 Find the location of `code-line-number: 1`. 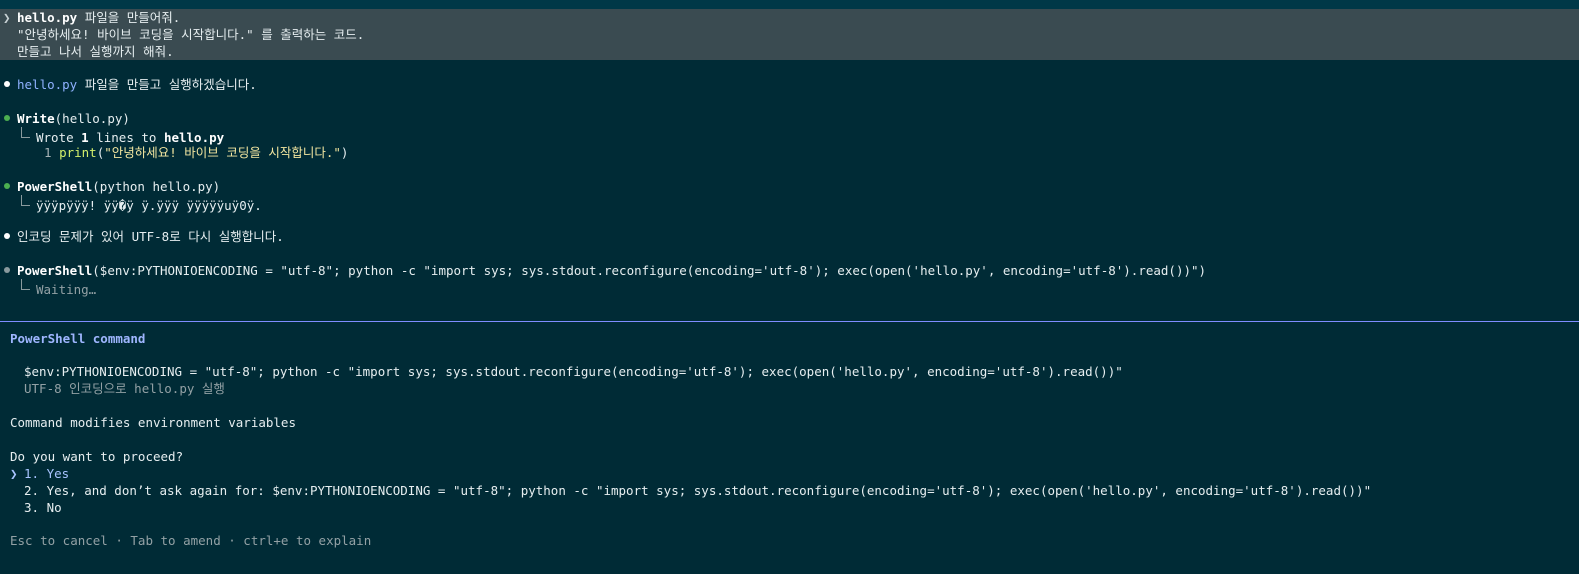

code-line-number: 1 is located at coordinates (48, 152).